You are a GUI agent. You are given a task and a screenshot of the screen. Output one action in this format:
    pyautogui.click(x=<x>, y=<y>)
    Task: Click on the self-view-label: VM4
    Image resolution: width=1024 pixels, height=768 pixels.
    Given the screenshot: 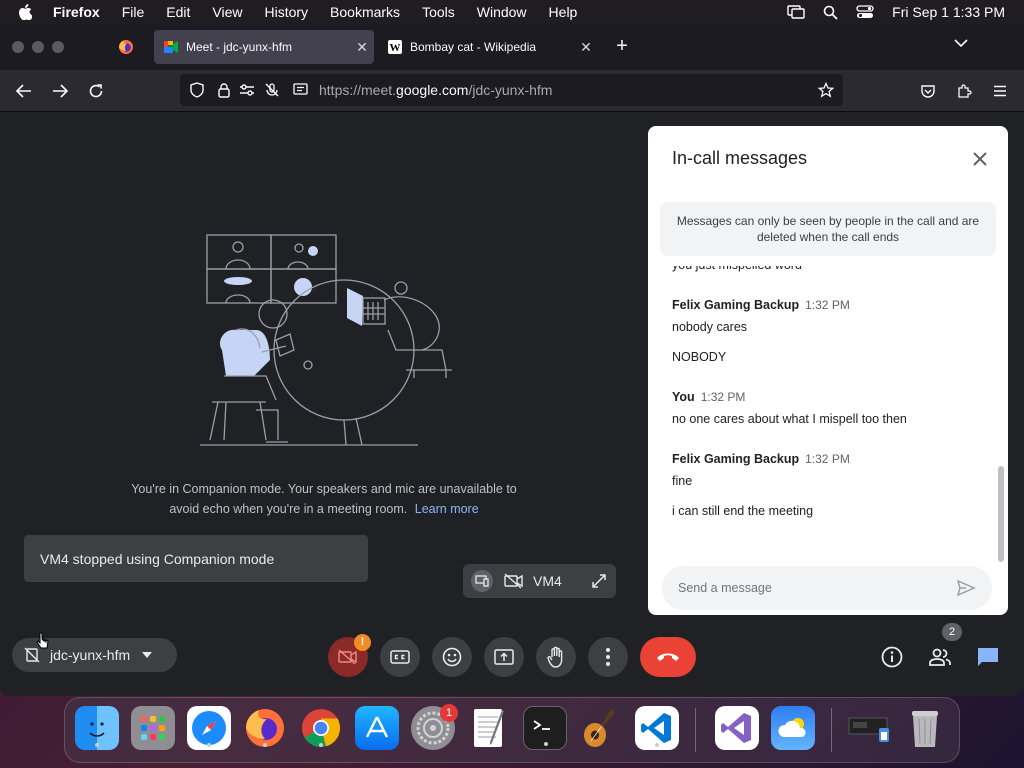 What is the action you would take?
    pyautogui.click(x=547, y=581)
    